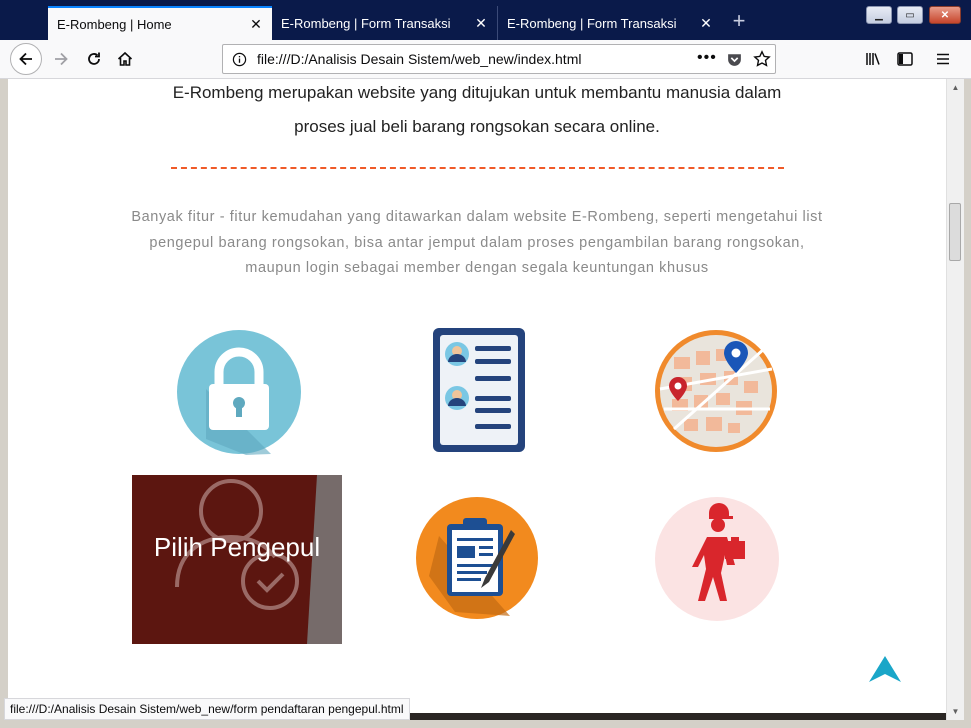 The image size is (971, 728). I want to click on arrow-right-icon, so click(61, 59).